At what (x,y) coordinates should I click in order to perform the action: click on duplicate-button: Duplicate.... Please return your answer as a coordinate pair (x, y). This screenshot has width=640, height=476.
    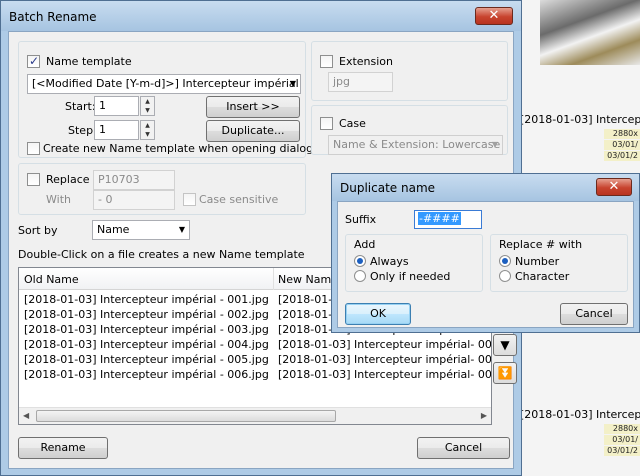
    Looking at the image, I should click on (253, 131).